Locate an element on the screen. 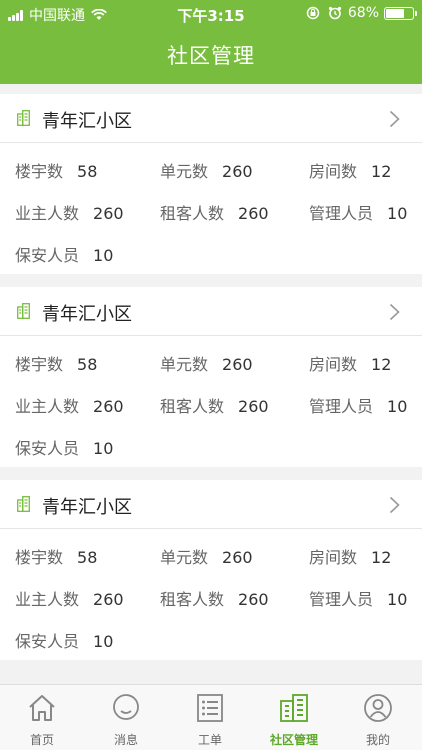 This screenshot has height=750, width=422. work-order-icon is located at coordinates (210, 708).